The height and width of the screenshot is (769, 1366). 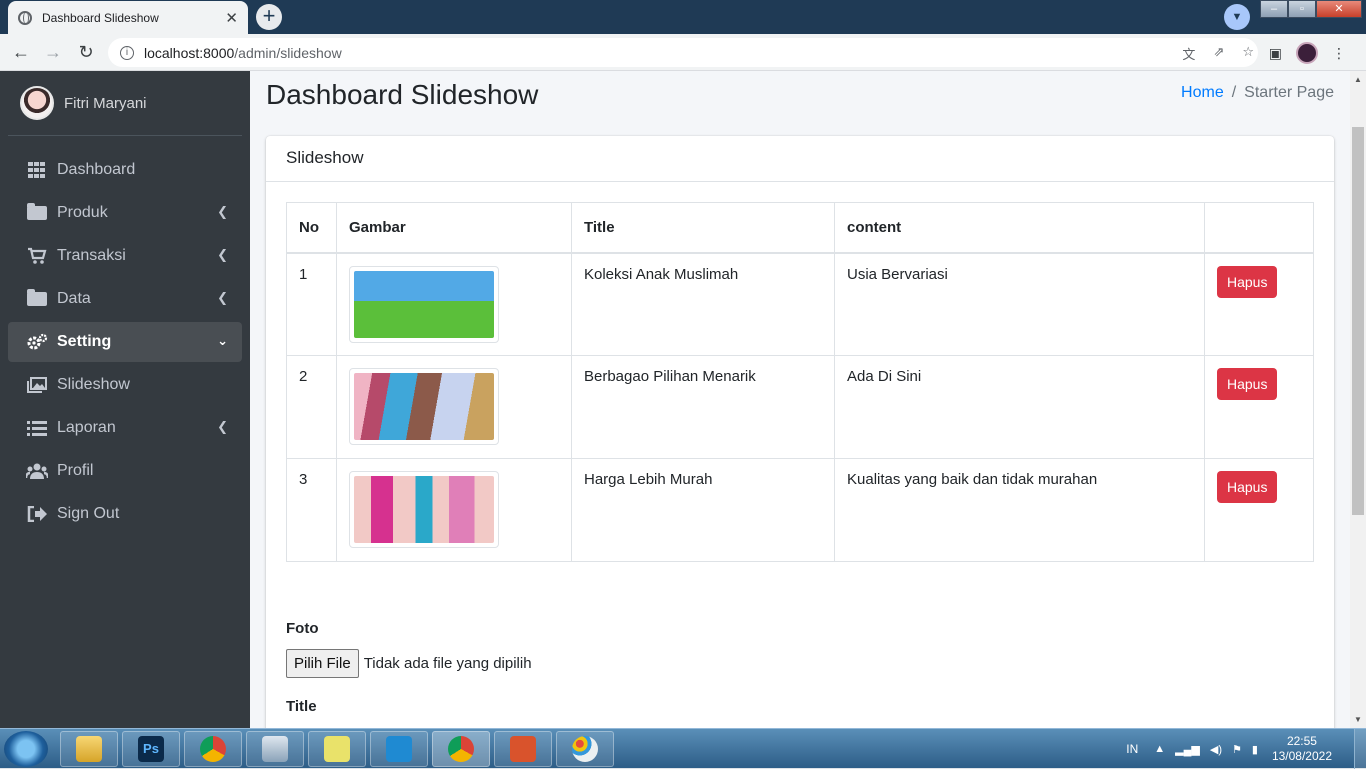 I want to click on forward-arrow-icon: →, so click(x=53, y=53).